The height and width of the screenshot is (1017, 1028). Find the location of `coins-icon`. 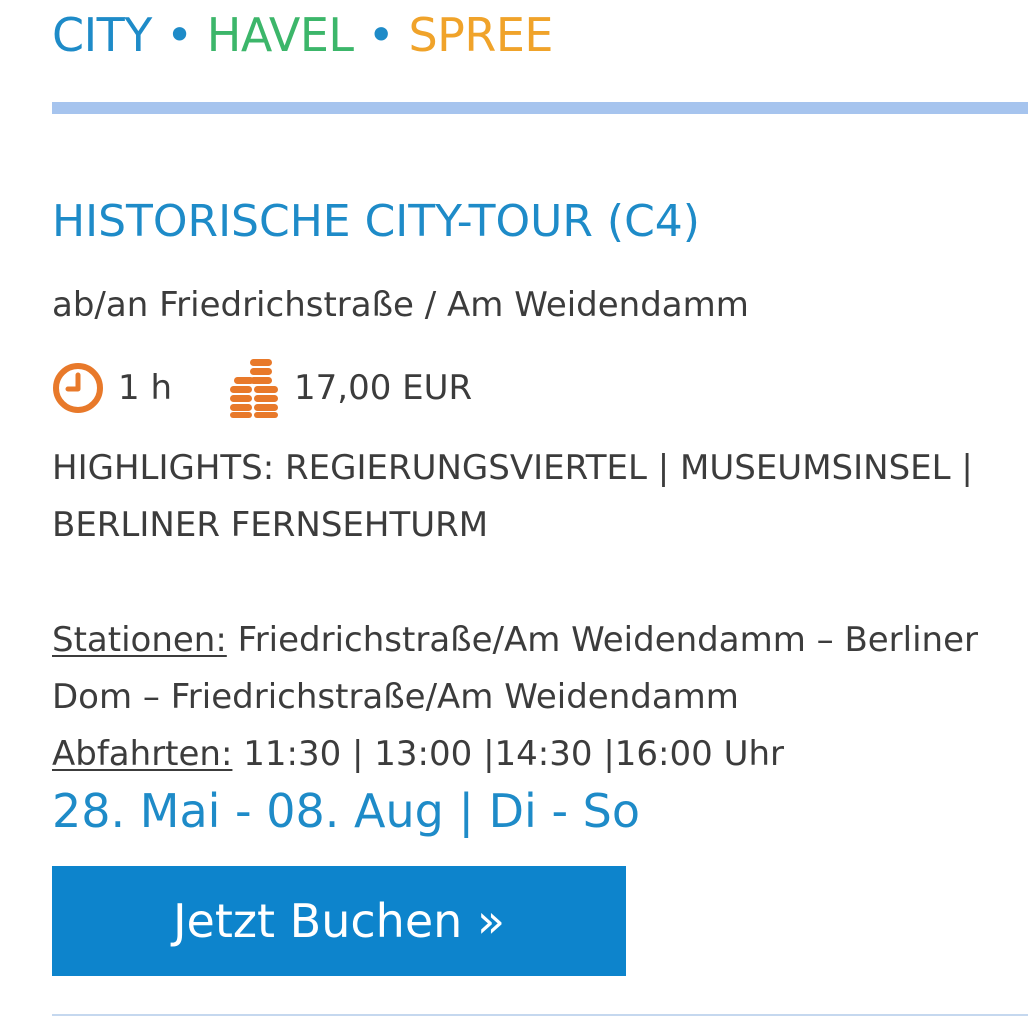

coins-icon is located at coordinates (254, 388).